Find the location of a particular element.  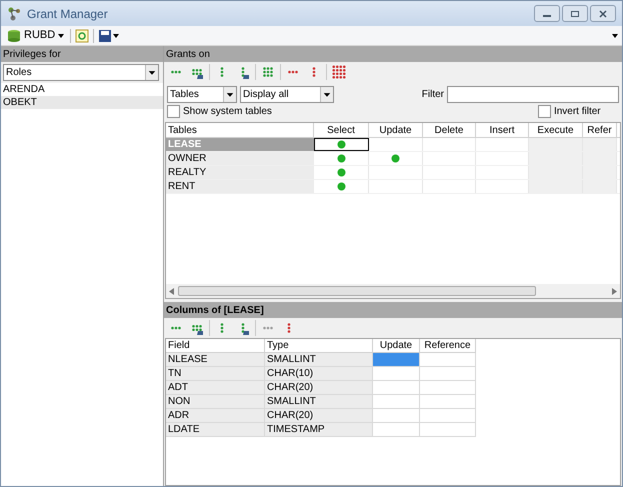

save-icon is located at coordinates (109, 35).